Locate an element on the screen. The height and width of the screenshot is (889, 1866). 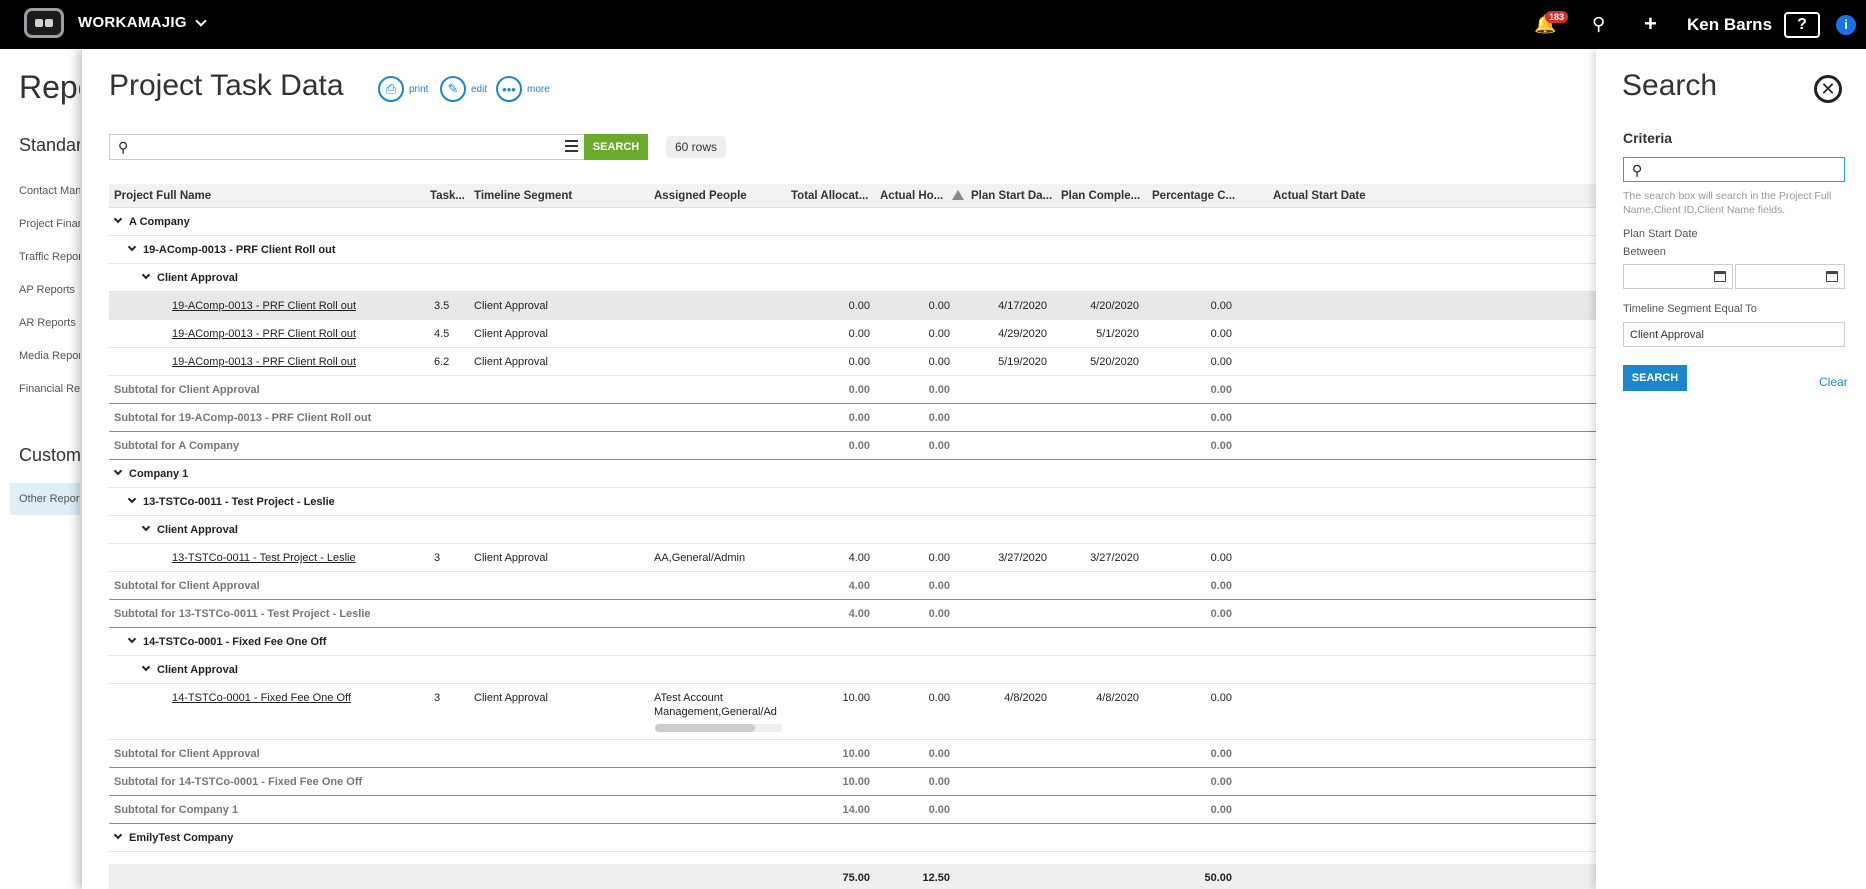
sidebar-item: AR Reports is located at coordinates (47, 323).